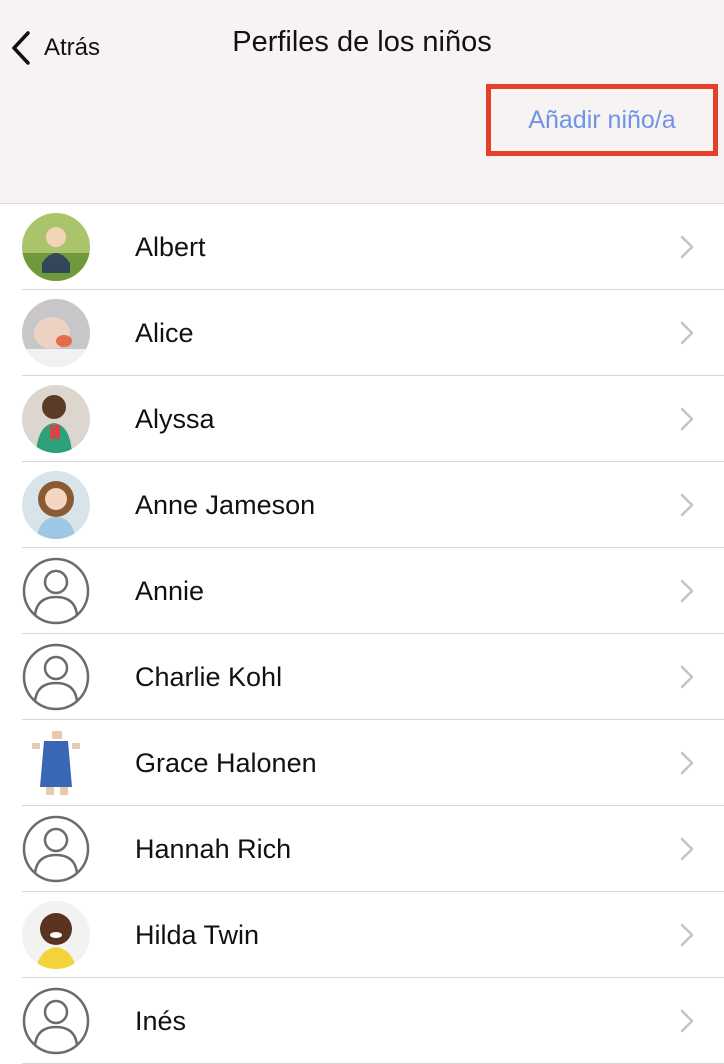 The image size is (724, 1064). I want to click on child-row: Hannah Rich, so click(362, 849).